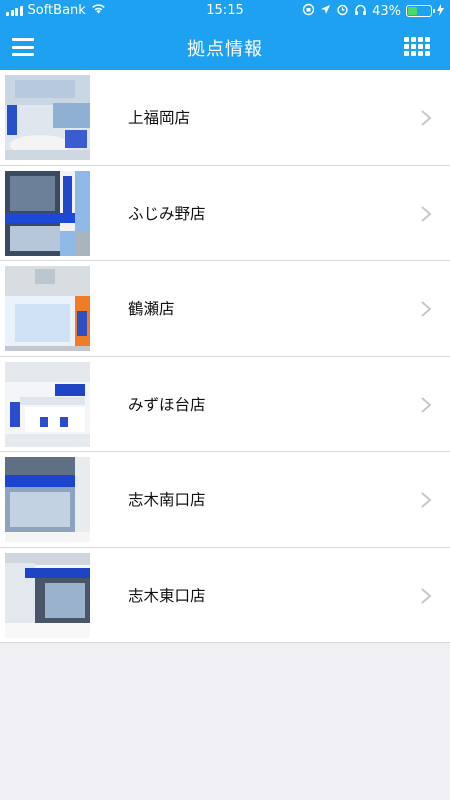  What do you see at coordinates (225, 500) in the screenshot?
I see `store-list-item: 志木南口店` at bounding box center [225, 500].